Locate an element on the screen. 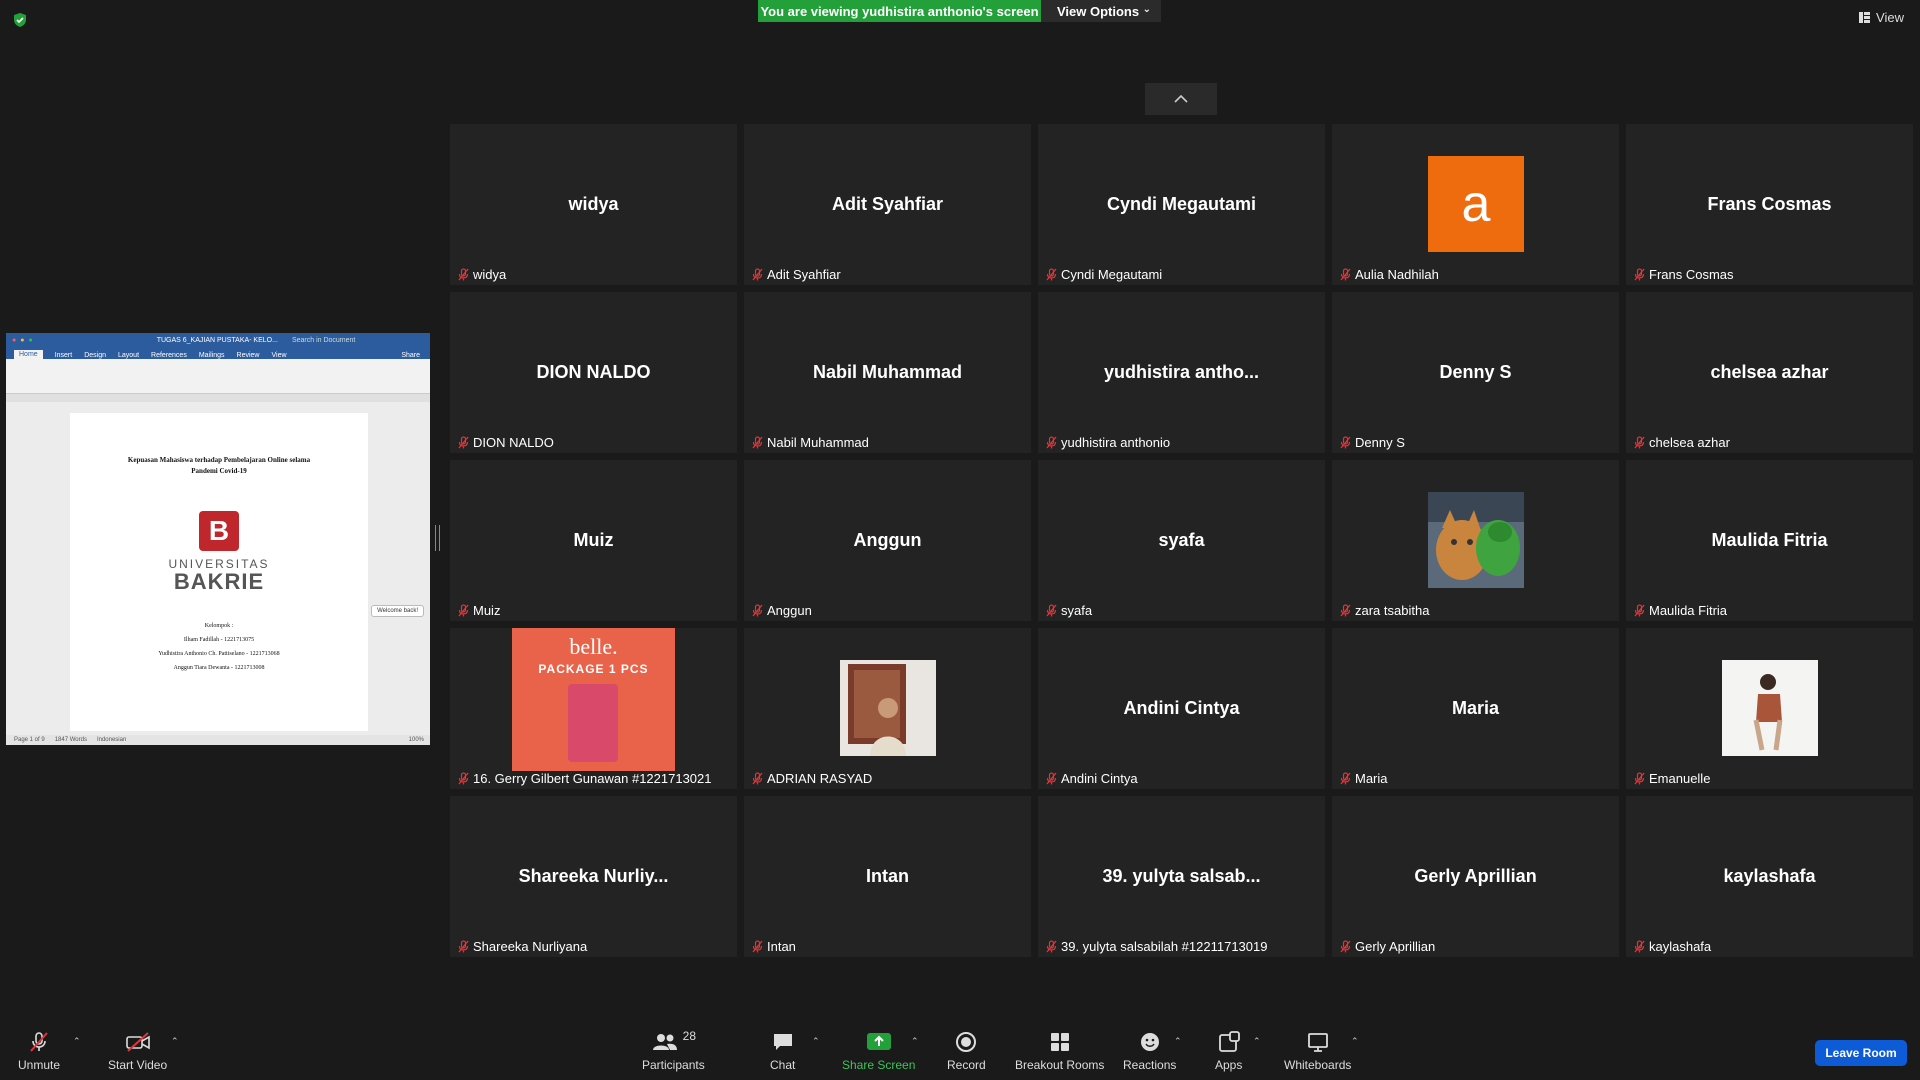 The height and width of the screenshot is (1080, 1920). chat-button: Chat is located at coordinates (782, 1051).